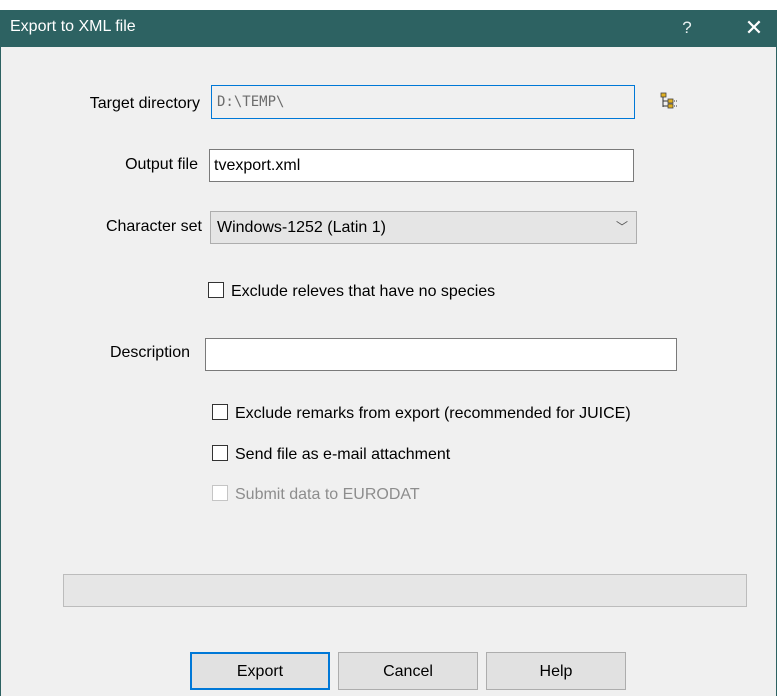 This screenshot has width=777, height=696. I want to click on send-email-label: Send file as e-mail attachment, so click(343, 454).